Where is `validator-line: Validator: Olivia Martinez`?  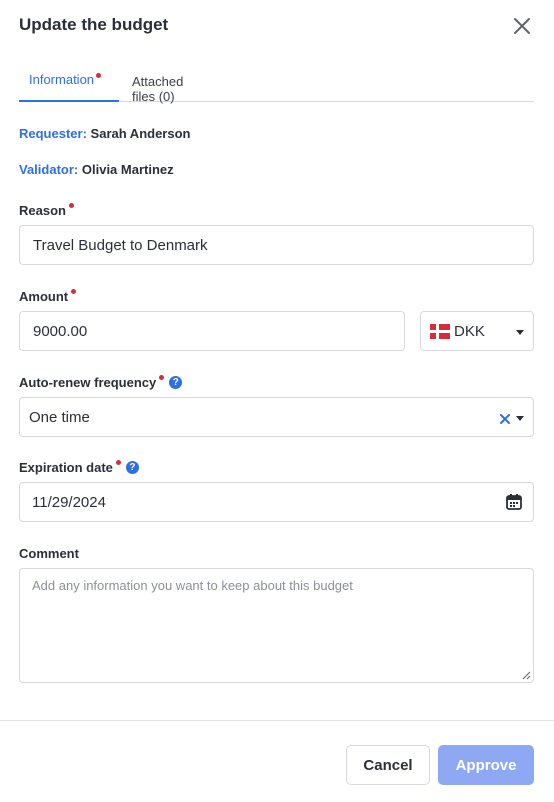 validator-line: Validator: Olivia Martinez is located at coordinates (96, 169).